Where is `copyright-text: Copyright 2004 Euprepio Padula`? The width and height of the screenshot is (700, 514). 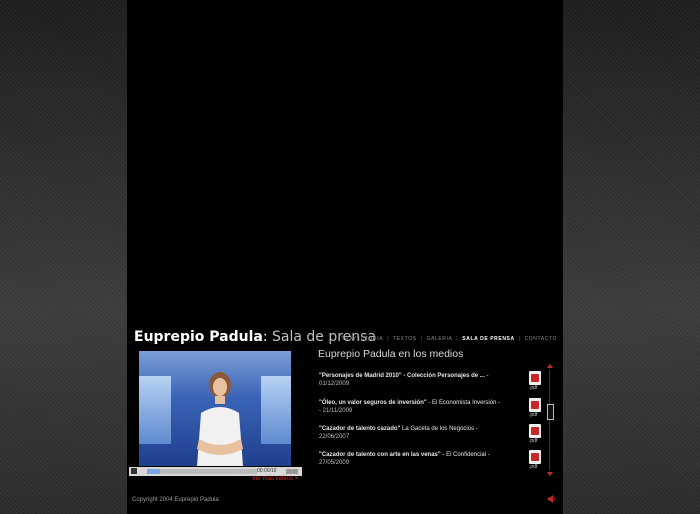
copyright-text: Copyright 2004 Euprepio Padula is located at coordinates (175, 500).